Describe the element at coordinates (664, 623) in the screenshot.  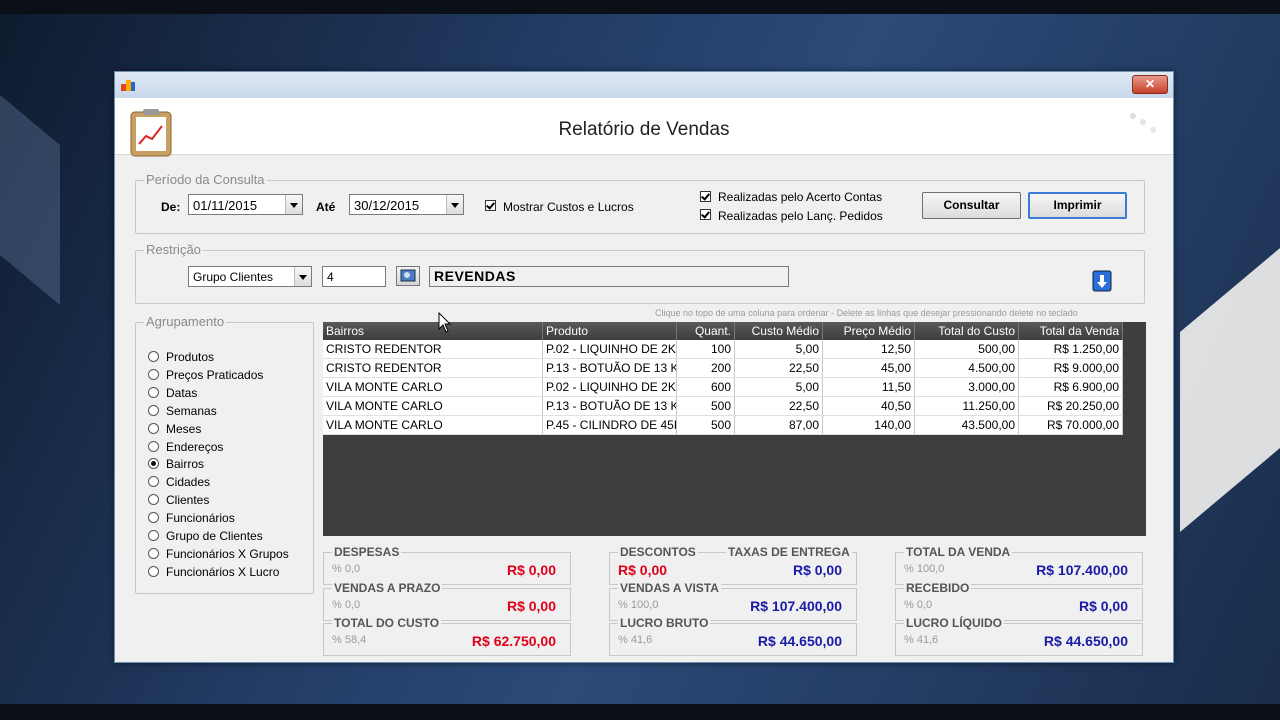
I see `lucro-bruto-title: LUCRO BRUTO` at that location.